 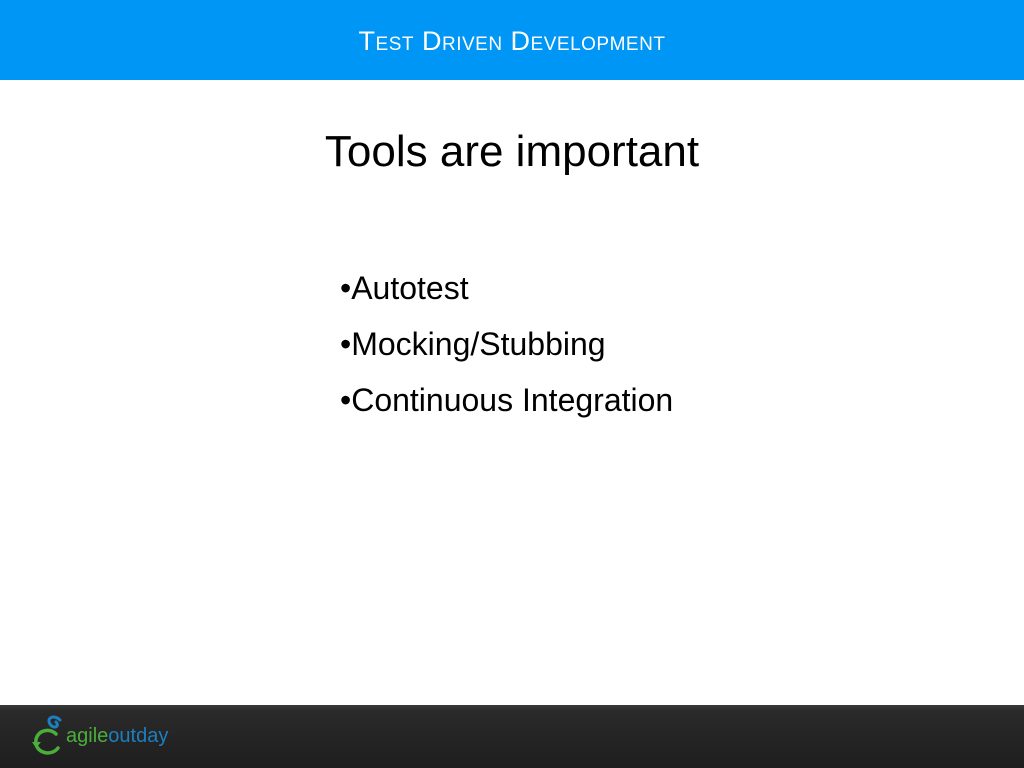 I want to click on bullet-item-continuous-integration: •Continuous Integration, so click(x=507, y=400).